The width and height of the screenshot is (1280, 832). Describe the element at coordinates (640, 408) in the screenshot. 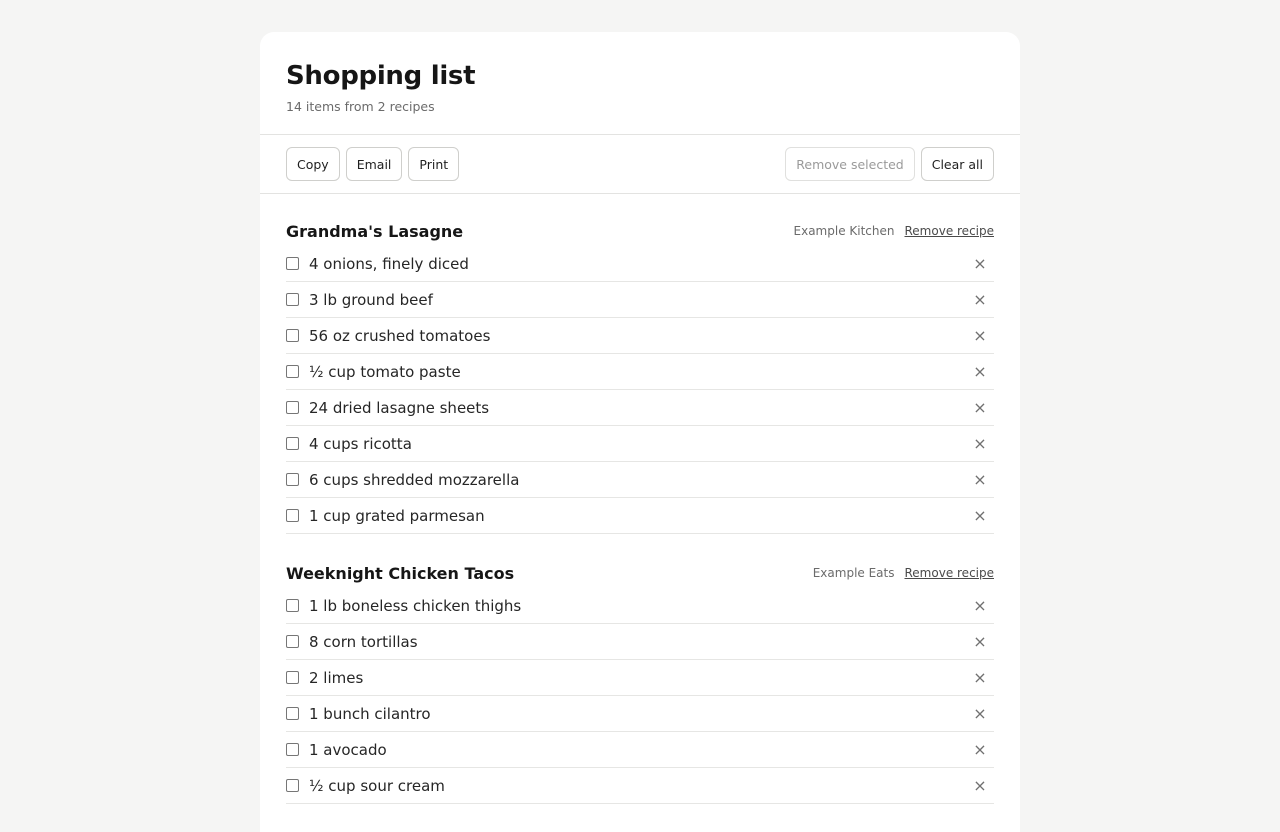

I see `list-item: 24 dried lasagne sheets ×` at that location.